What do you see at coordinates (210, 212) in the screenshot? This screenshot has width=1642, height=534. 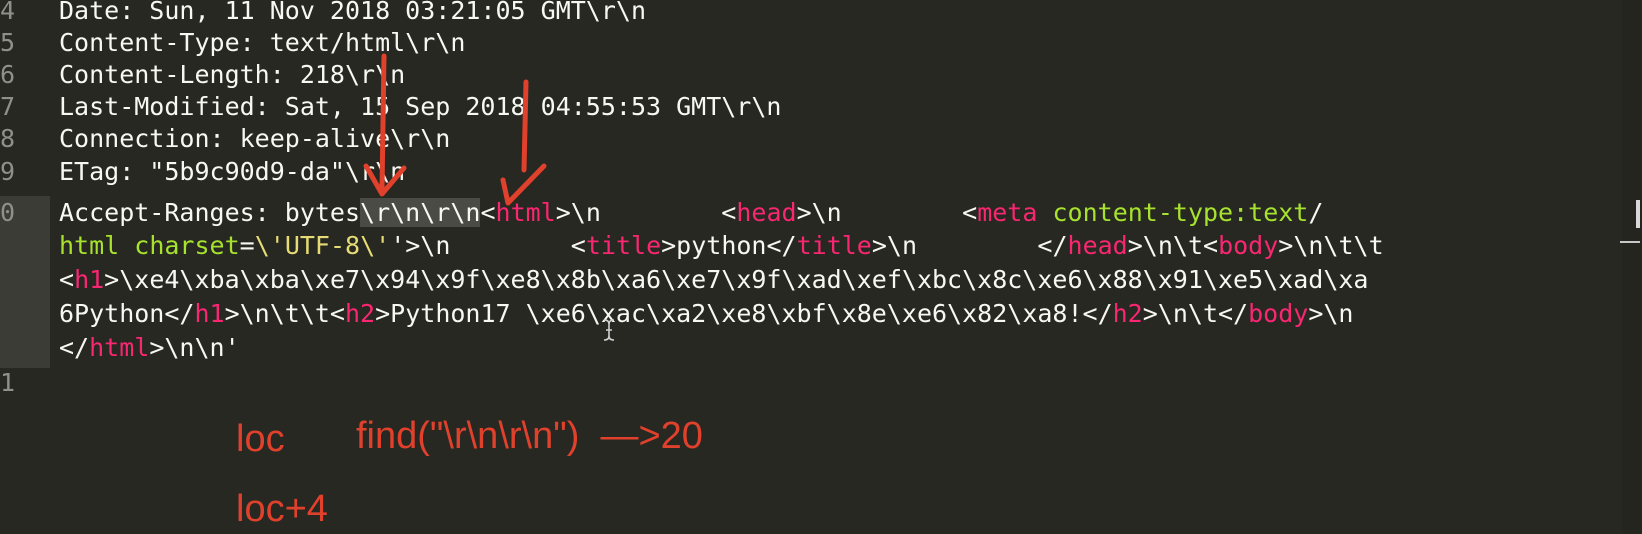 I see `code-text: Accept-Ranges: bytes` at bounding box center [210, 212].